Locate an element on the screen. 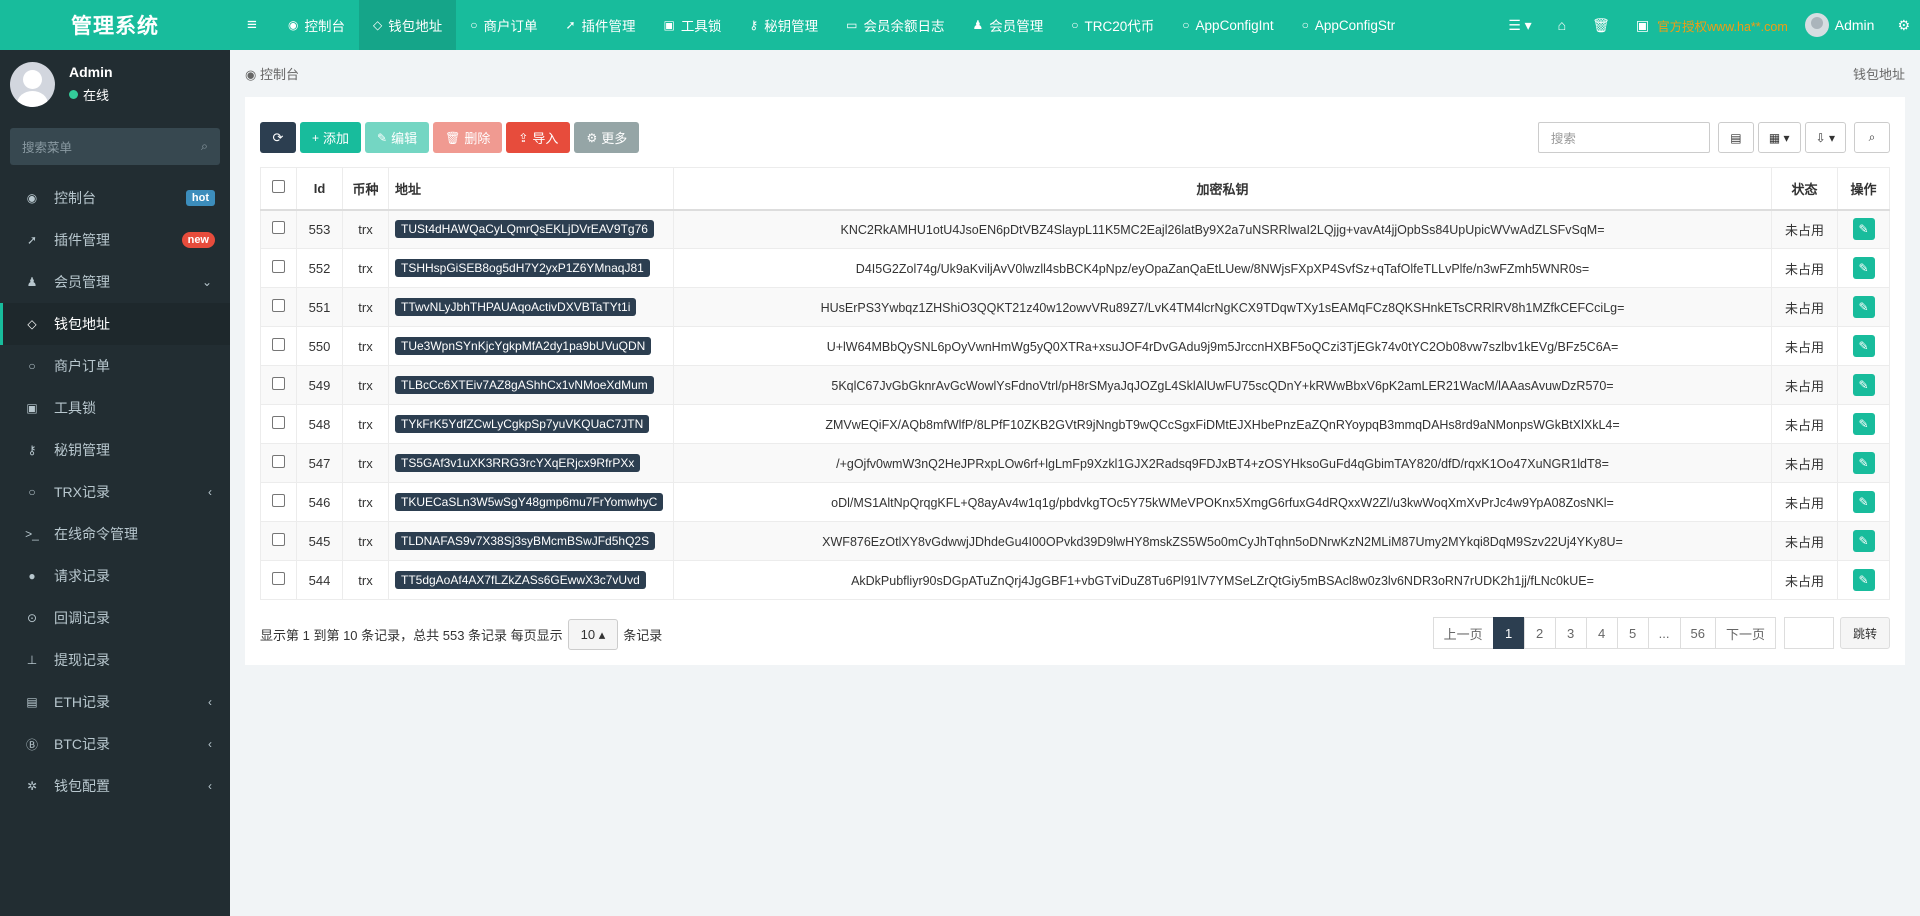 The height and width of the screenshot is (916, 1920). sidebar-item: >_ 在线命令管理 is located at coordinates (115, 534).